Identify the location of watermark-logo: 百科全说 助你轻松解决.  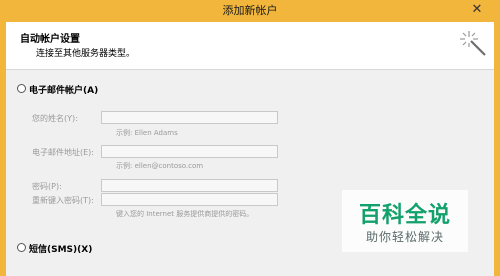
(405, 221).